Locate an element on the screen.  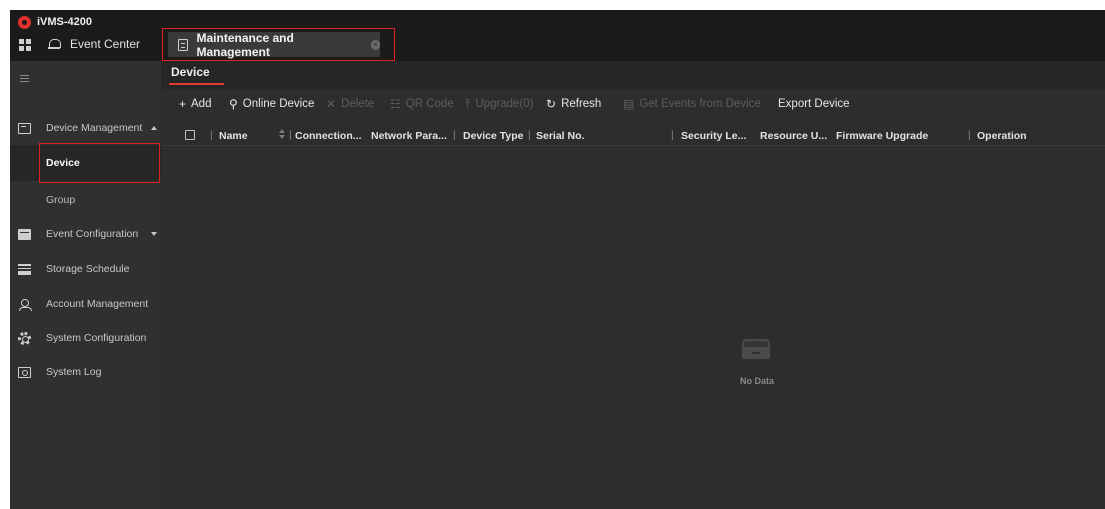
get-events-label: Get Events from Device is located at coordinates (700, 104).